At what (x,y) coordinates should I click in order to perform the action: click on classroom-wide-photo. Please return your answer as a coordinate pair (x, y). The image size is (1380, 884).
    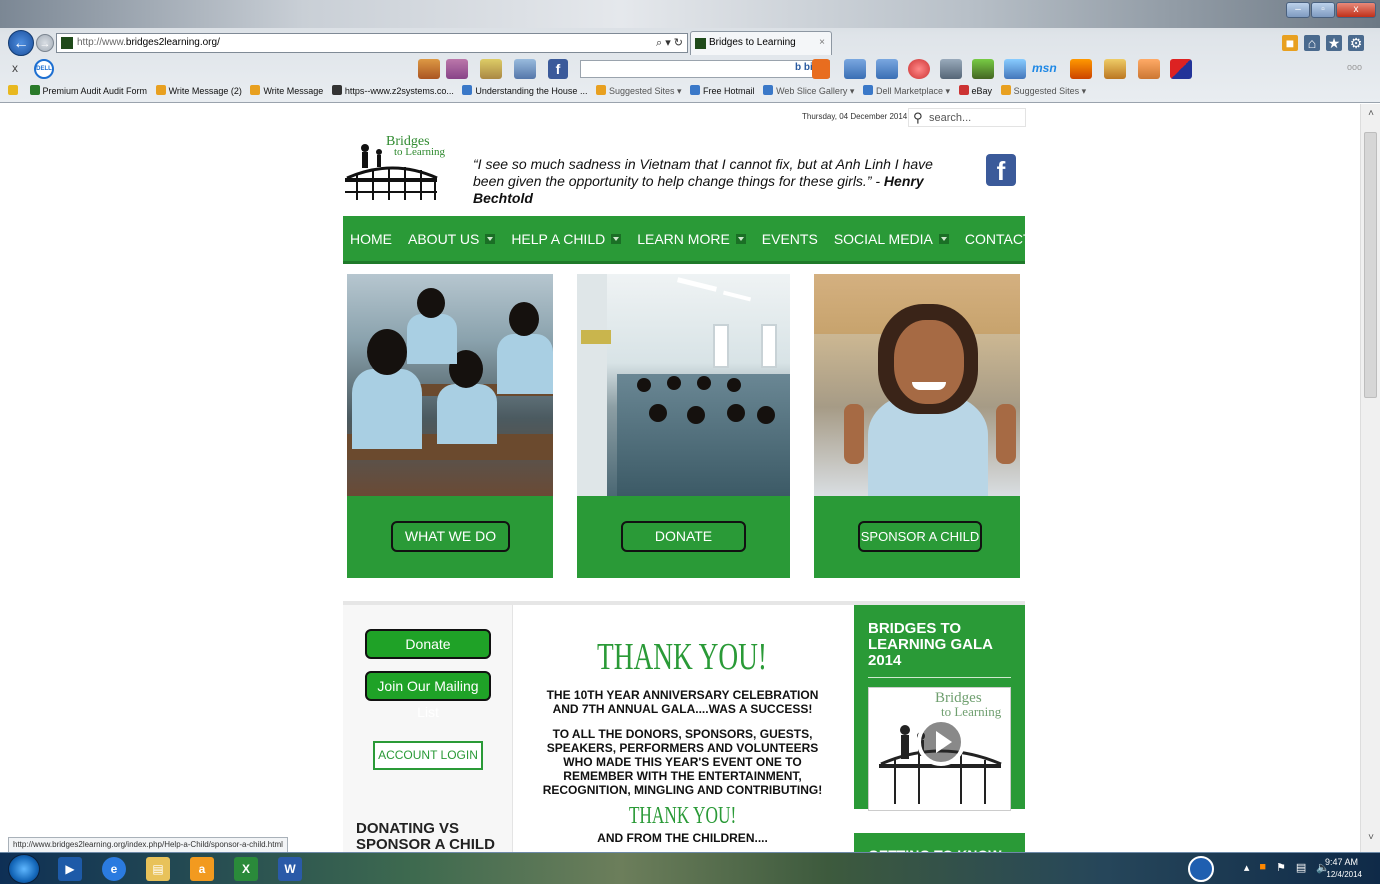
    Looking at the image, I should click on (683, 385).